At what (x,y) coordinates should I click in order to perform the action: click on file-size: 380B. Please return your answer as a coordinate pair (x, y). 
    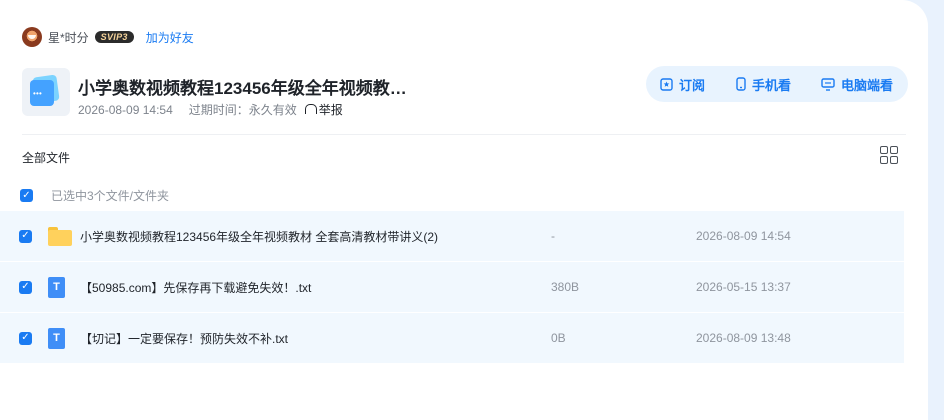
    Looking at the image, I should click on (565, 287).